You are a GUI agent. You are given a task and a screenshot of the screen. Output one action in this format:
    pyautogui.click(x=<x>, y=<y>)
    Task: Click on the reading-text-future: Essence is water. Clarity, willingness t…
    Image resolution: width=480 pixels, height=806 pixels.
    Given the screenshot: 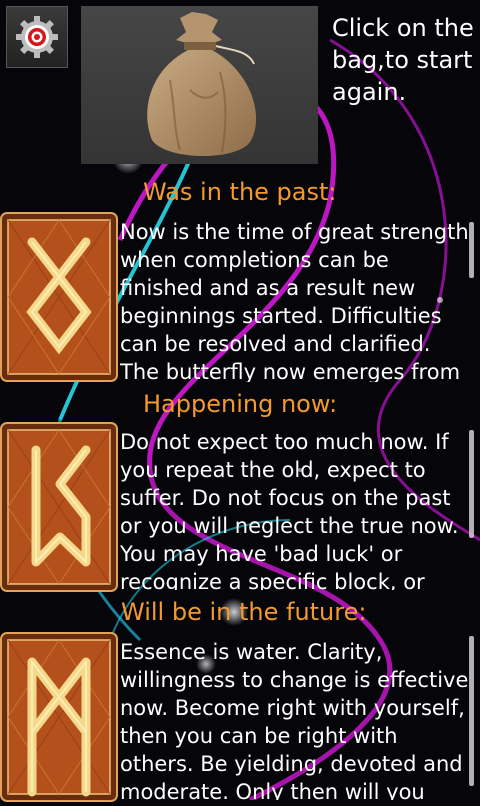 What is the action you would take?
    pyautogui.click(x=294, y=720)
    